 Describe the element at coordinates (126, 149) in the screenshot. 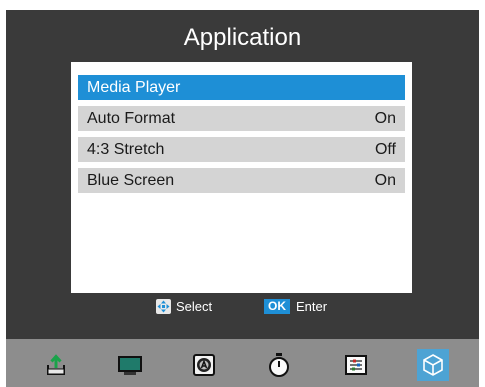

I see `menu-item-label: 4:3 Stretch` at that location.